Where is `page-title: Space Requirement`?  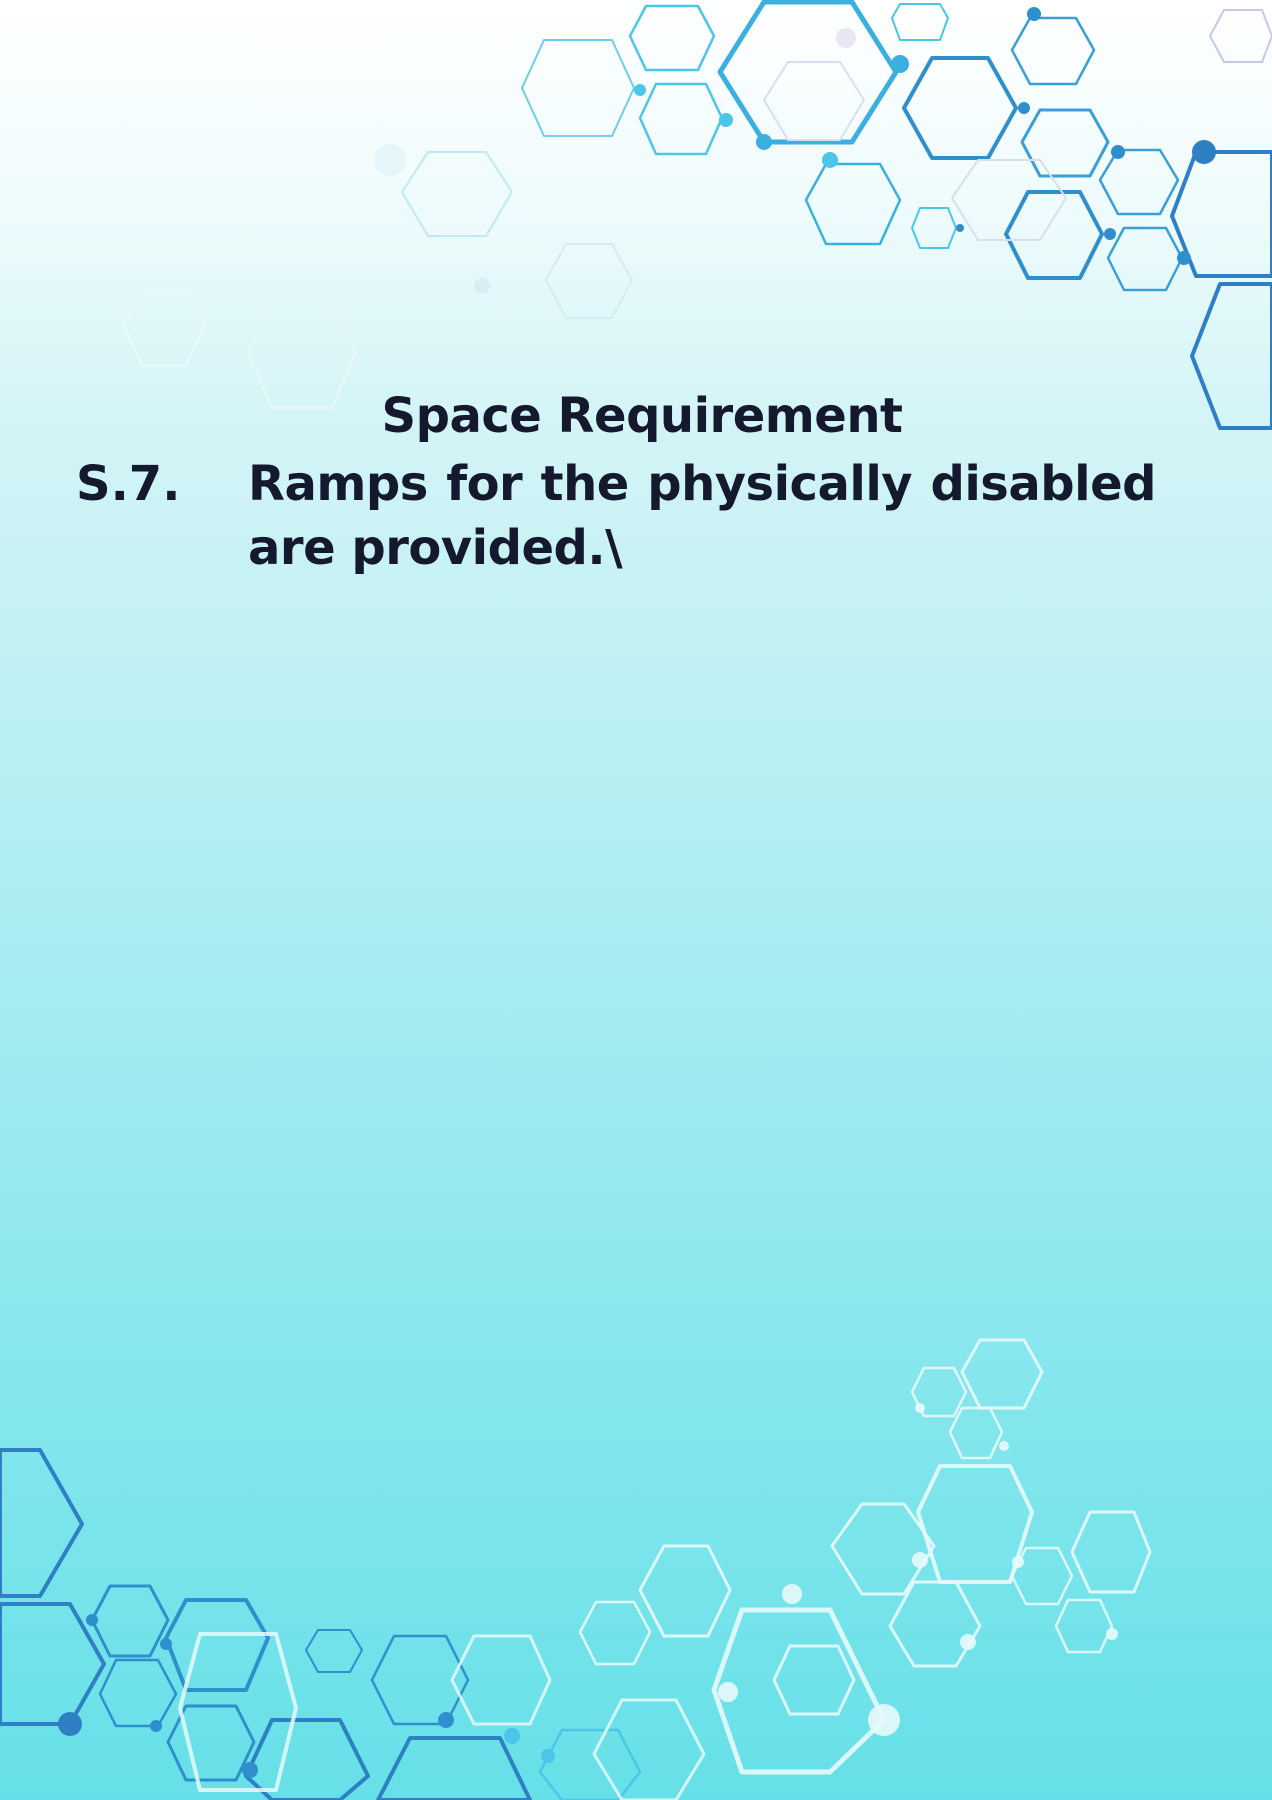
page-title: Space Requirement is located at coordinates (642, 416).